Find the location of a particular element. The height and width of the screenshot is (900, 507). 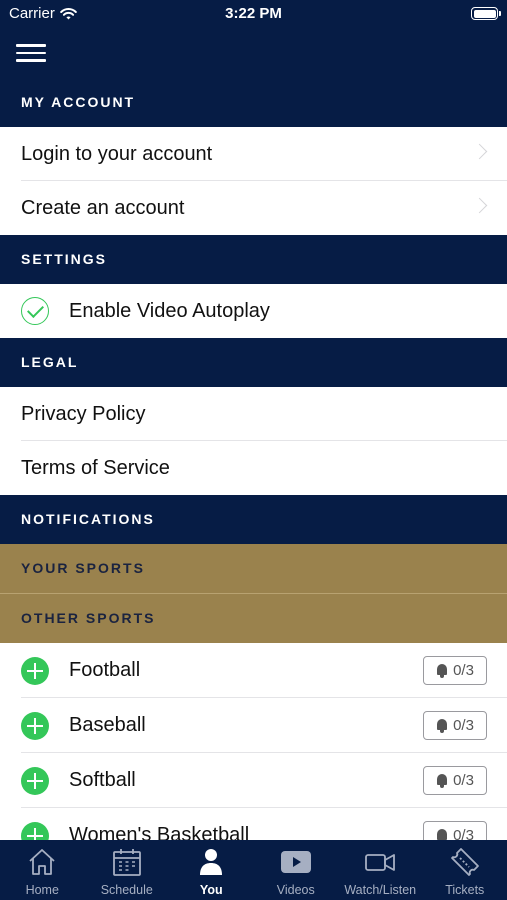

sport-row-football: Football 0/3 is located at coordinates (253, 670).